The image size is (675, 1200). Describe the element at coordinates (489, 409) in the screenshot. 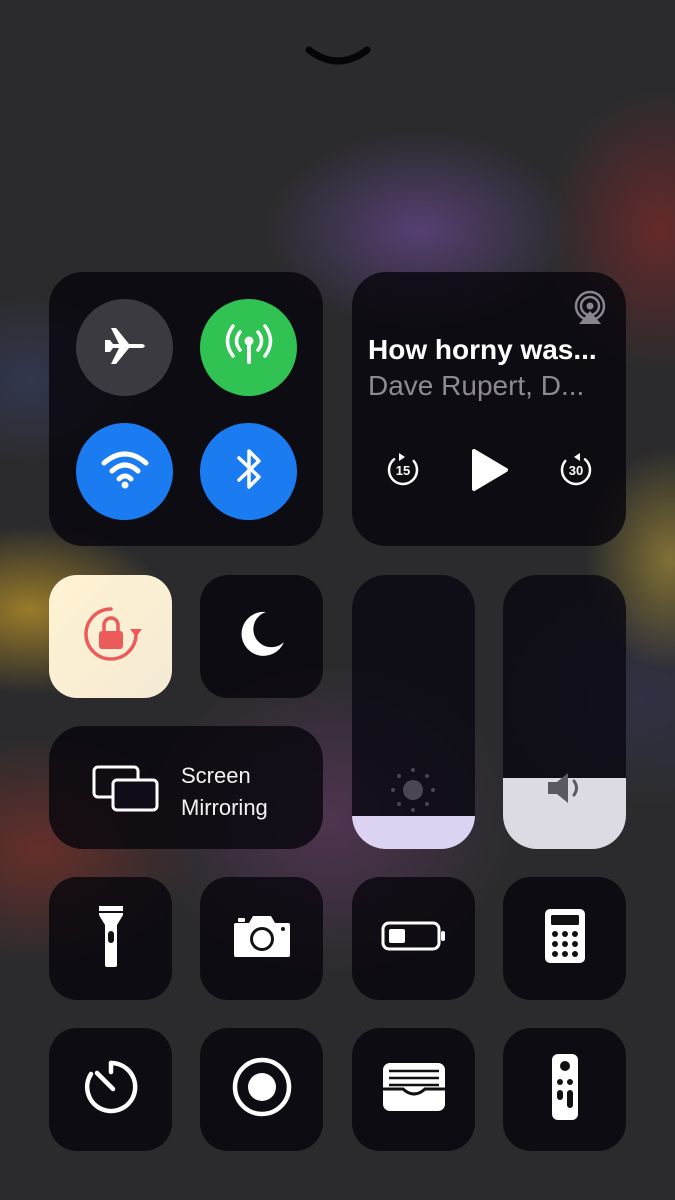

I see `now-playing-module: How horny was... Dave Rupert, D... 15 30` at that location.